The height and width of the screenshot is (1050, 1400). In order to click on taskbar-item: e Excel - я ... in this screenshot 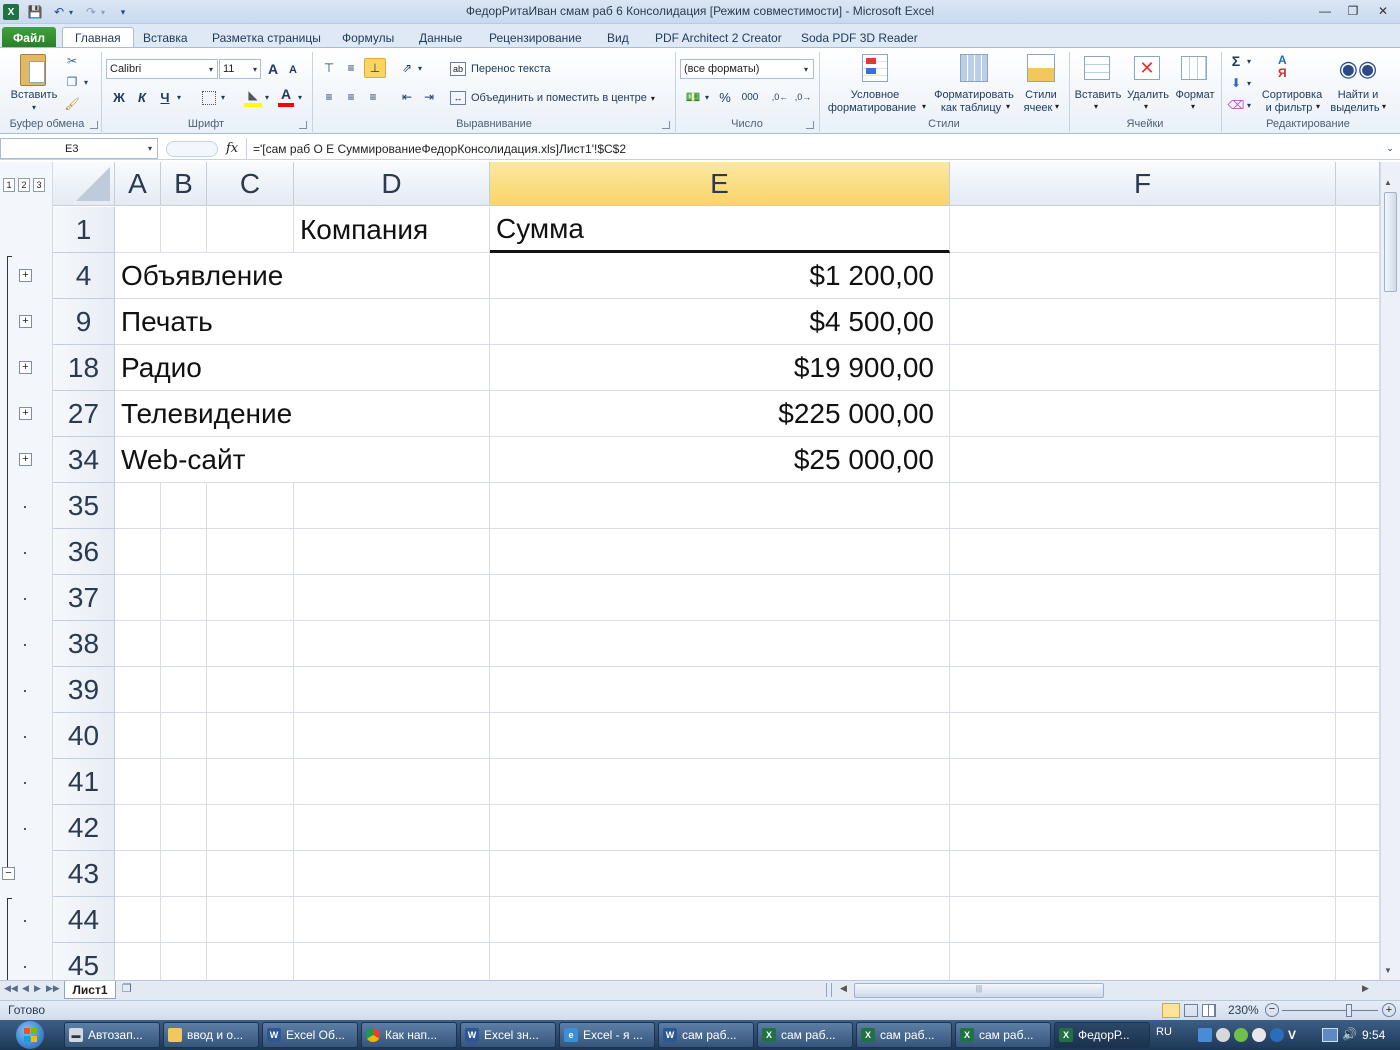, I will do `click(607, 1035)`.